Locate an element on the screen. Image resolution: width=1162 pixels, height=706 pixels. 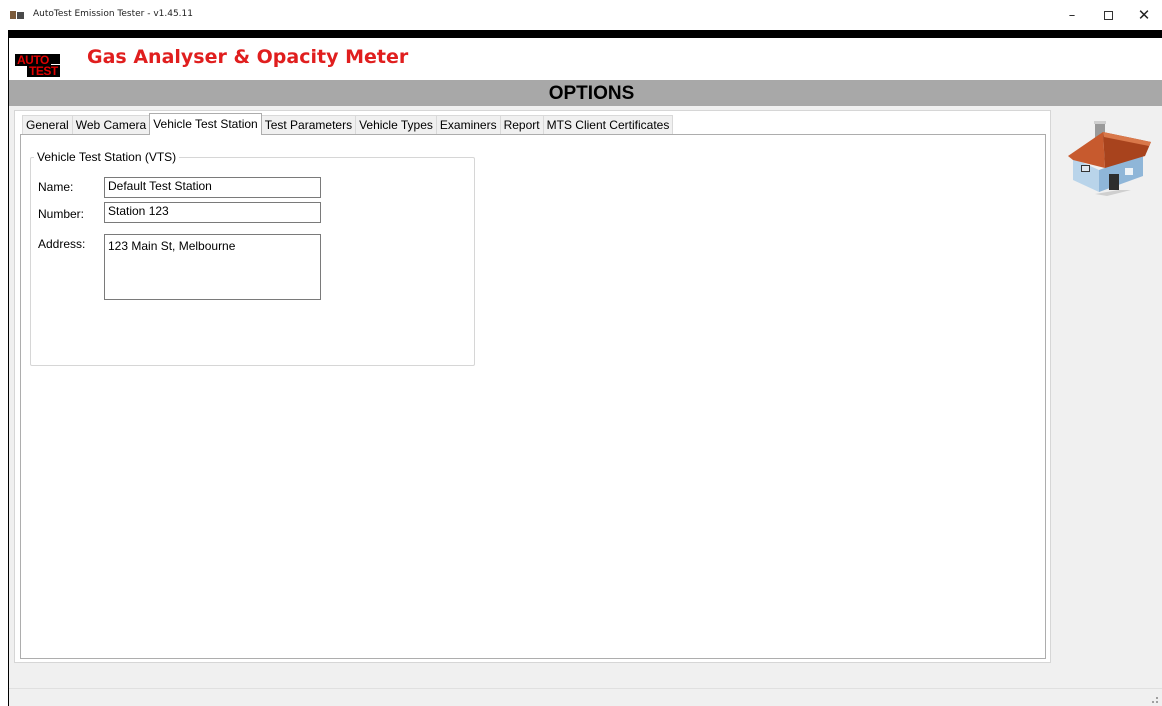
tab-examiners: Examiners is located at coordinates (468, 125).